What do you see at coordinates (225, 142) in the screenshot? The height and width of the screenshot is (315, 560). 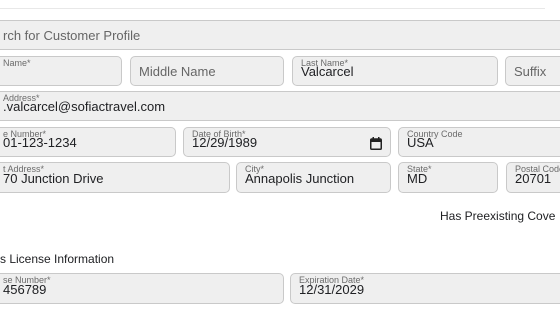 I see `date-of-birth-value: 12/29/1989` at bounding box center [225, 142].